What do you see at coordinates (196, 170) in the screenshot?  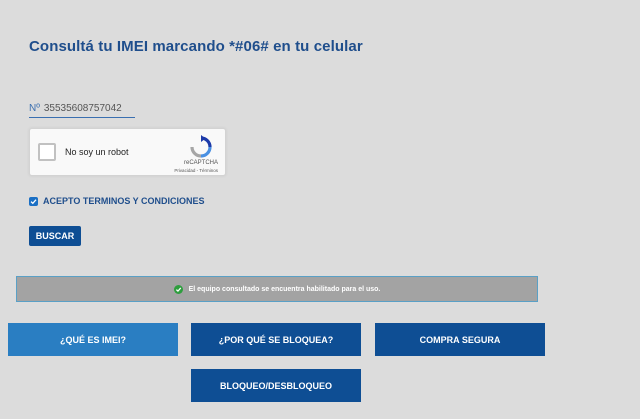 I see `recaptcha-links: Privacidad - Términos` at bounding box center [196, 170].